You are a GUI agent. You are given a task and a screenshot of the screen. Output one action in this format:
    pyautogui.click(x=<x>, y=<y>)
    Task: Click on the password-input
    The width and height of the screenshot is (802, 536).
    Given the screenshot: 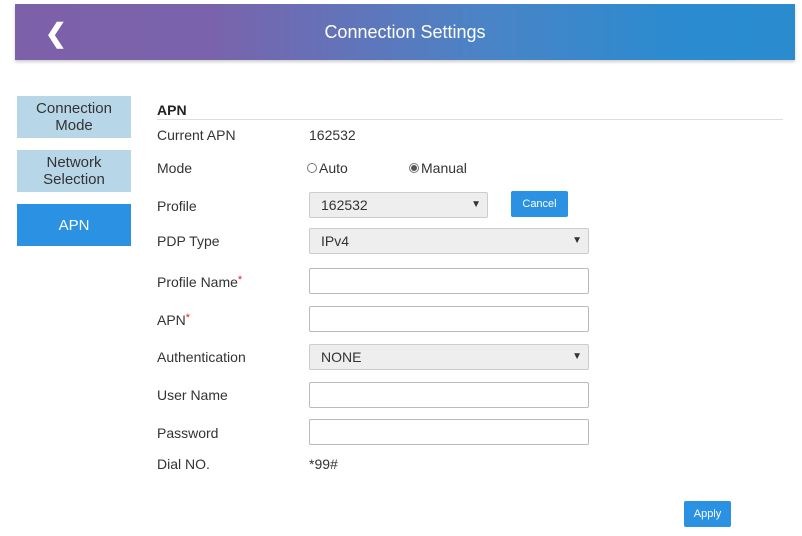 What is the action you would take?
    pyautogui.click(x=449, y=432)
    